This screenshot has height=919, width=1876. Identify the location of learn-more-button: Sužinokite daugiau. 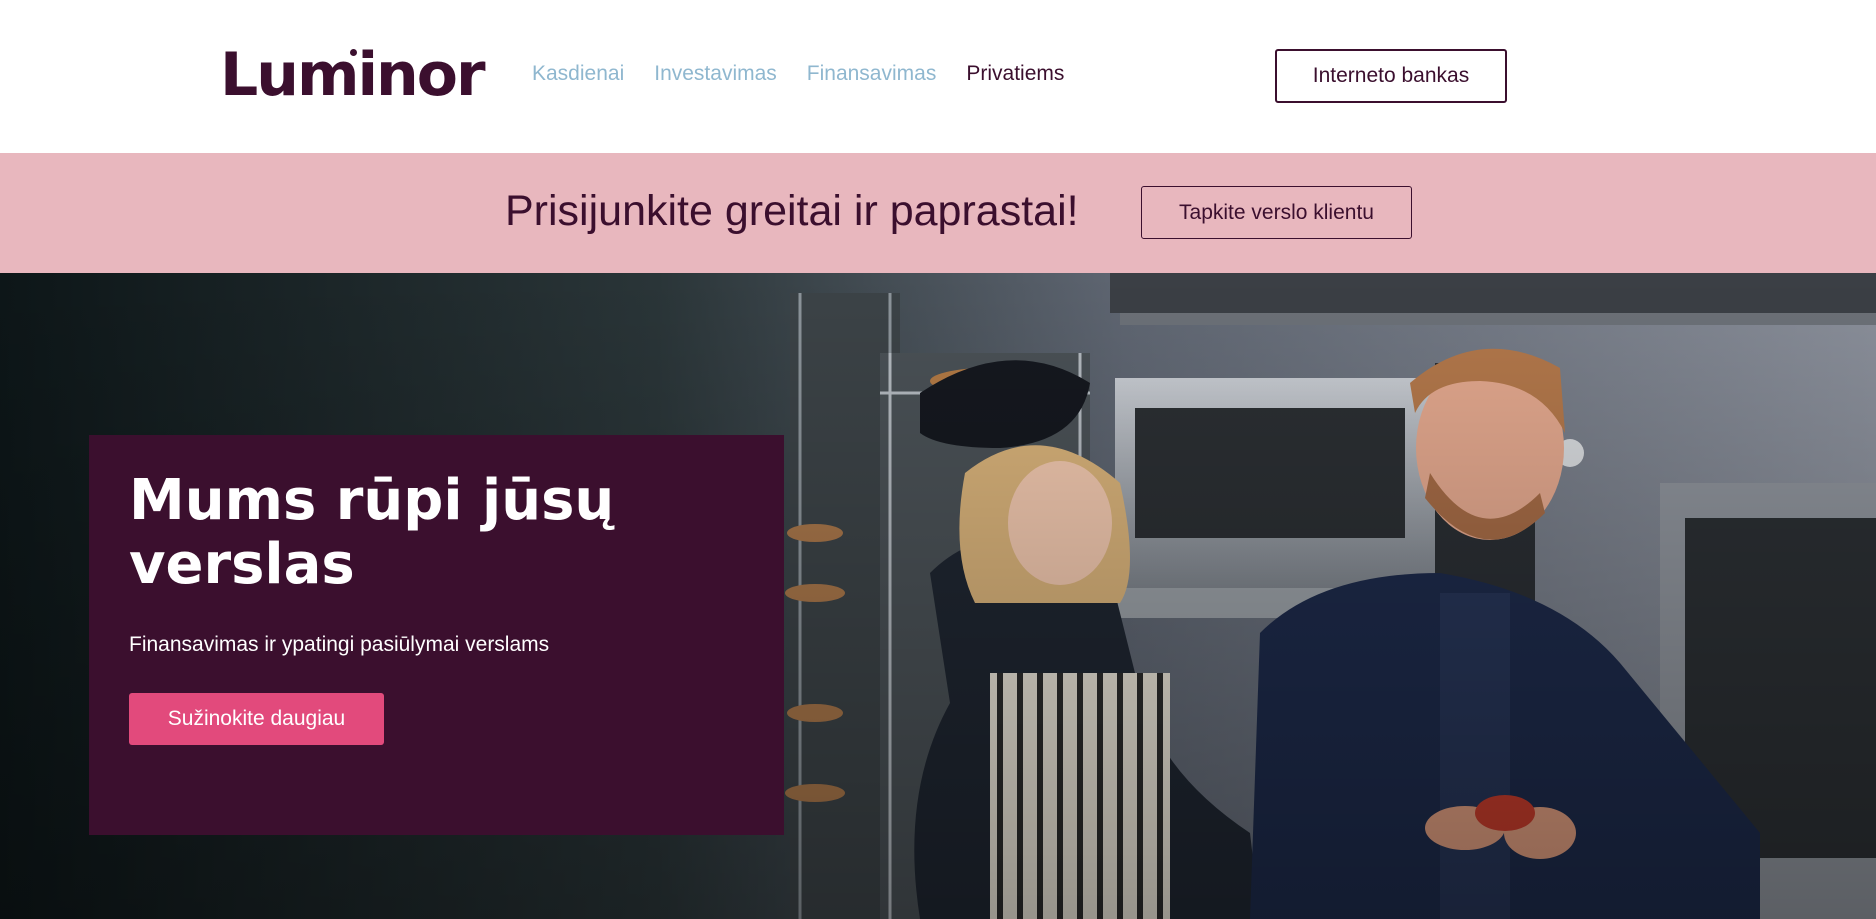
(256, 719).